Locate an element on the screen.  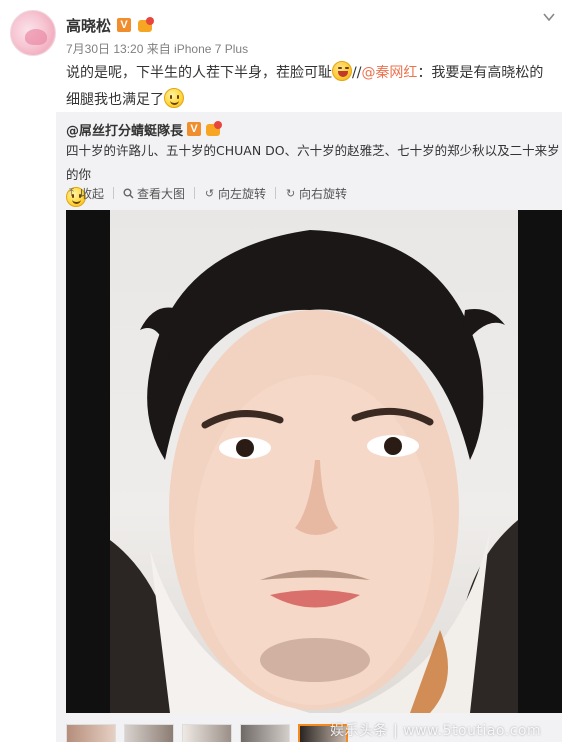
thumbnail-strip is located at coordinates (207, 733).